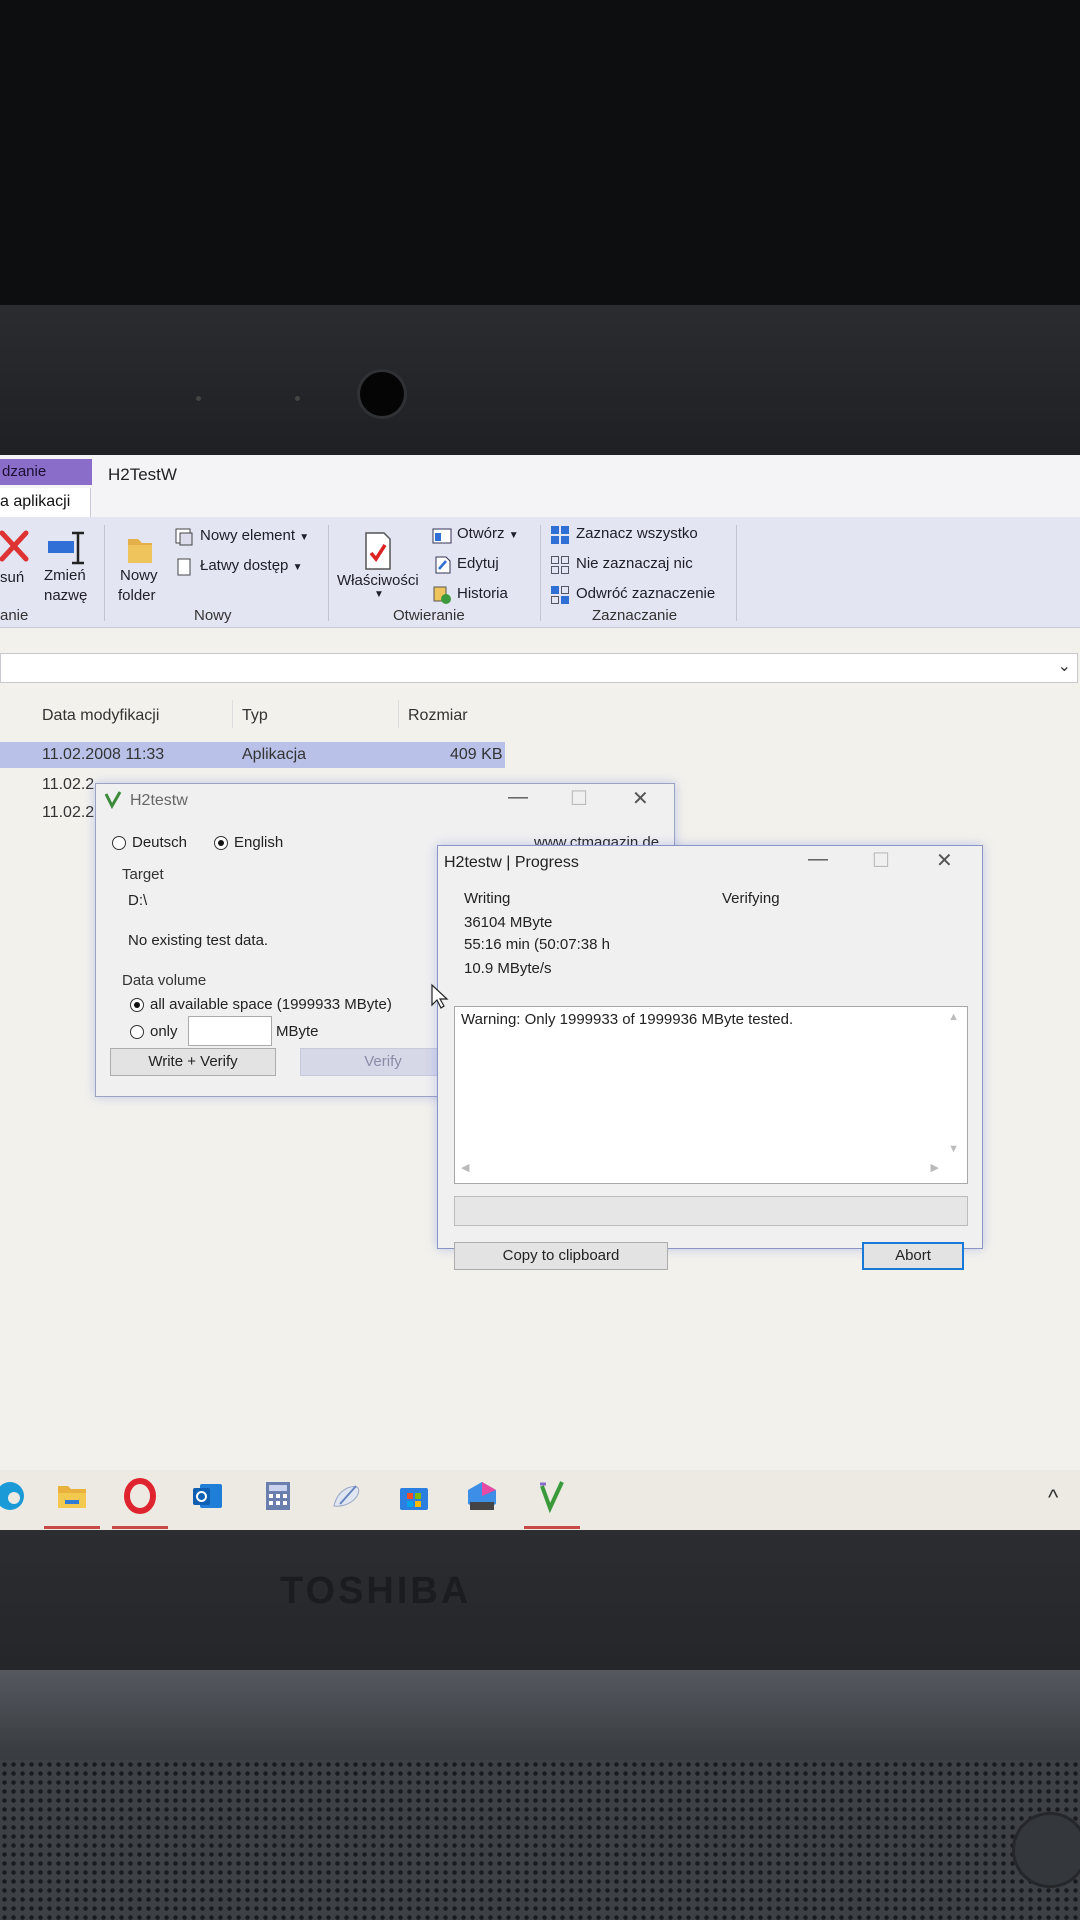 This screenshot has width=1080, height=1920. What do you see at coordinates (540, 380) in the screenshot?
I see `laptop-top-bezel` at bounding box center [540, 380].